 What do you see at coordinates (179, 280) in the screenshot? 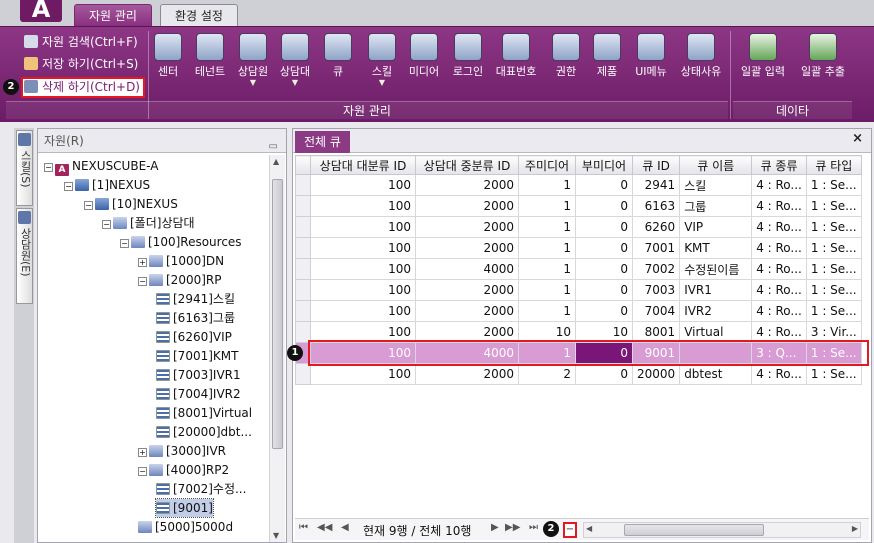
I see `tree-node: − [2000]RP` at bounding box center [179, 280].